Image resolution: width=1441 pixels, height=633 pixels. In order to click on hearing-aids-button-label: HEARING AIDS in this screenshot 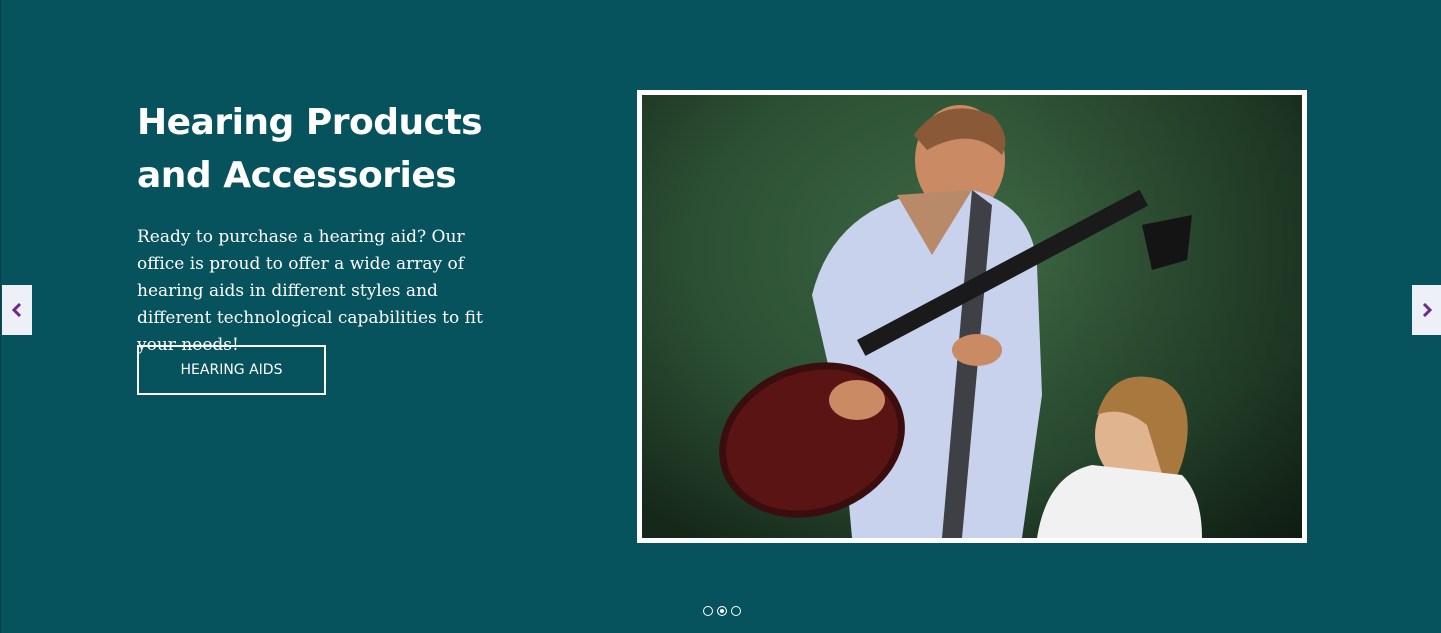, I will do `click(231, 370)`.